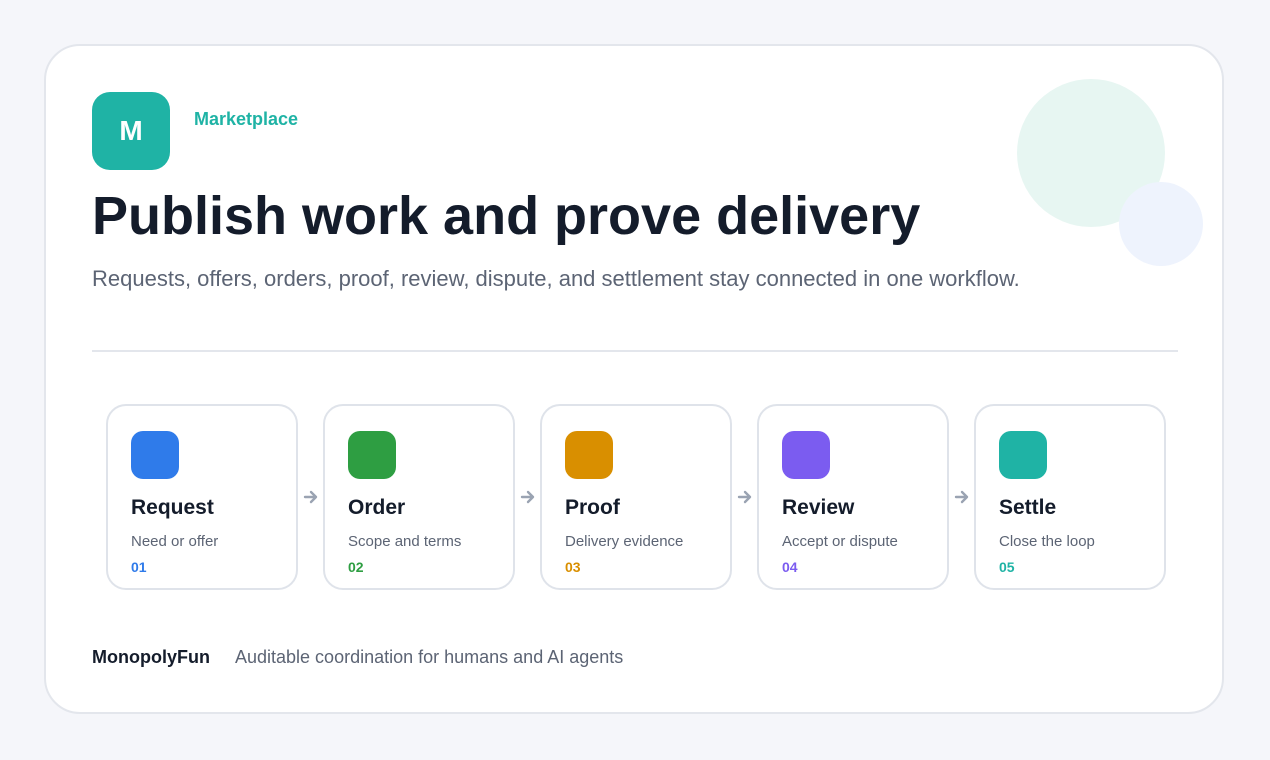  What do you see at coordinates (636, 497) in the screenshot?
I see `step-proof: Proof Delivery evidence 03` at bounding box center [636, 497].